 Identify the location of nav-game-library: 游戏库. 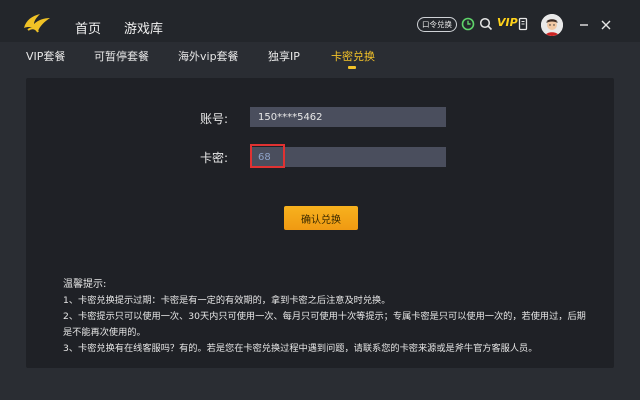
(143, 27).